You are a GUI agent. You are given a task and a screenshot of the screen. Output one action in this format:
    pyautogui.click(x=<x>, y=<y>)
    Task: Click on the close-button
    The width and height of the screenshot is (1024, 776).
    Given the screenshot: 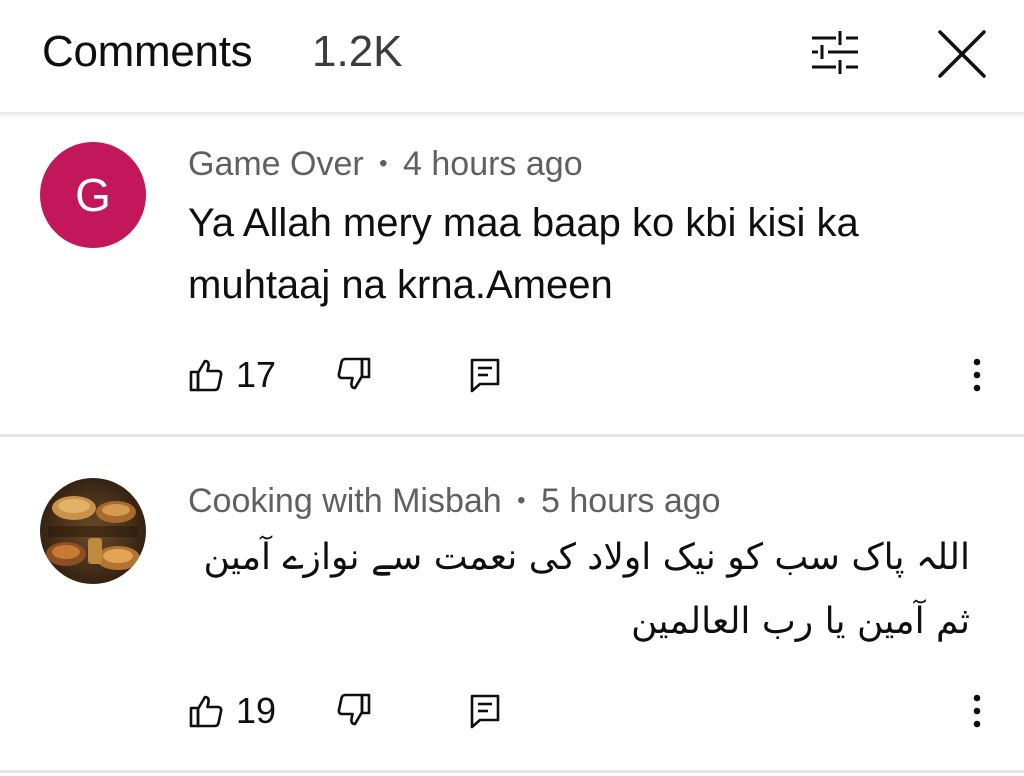 What is the action you would take?
    pyautogui.click(x=962, y=54)
    